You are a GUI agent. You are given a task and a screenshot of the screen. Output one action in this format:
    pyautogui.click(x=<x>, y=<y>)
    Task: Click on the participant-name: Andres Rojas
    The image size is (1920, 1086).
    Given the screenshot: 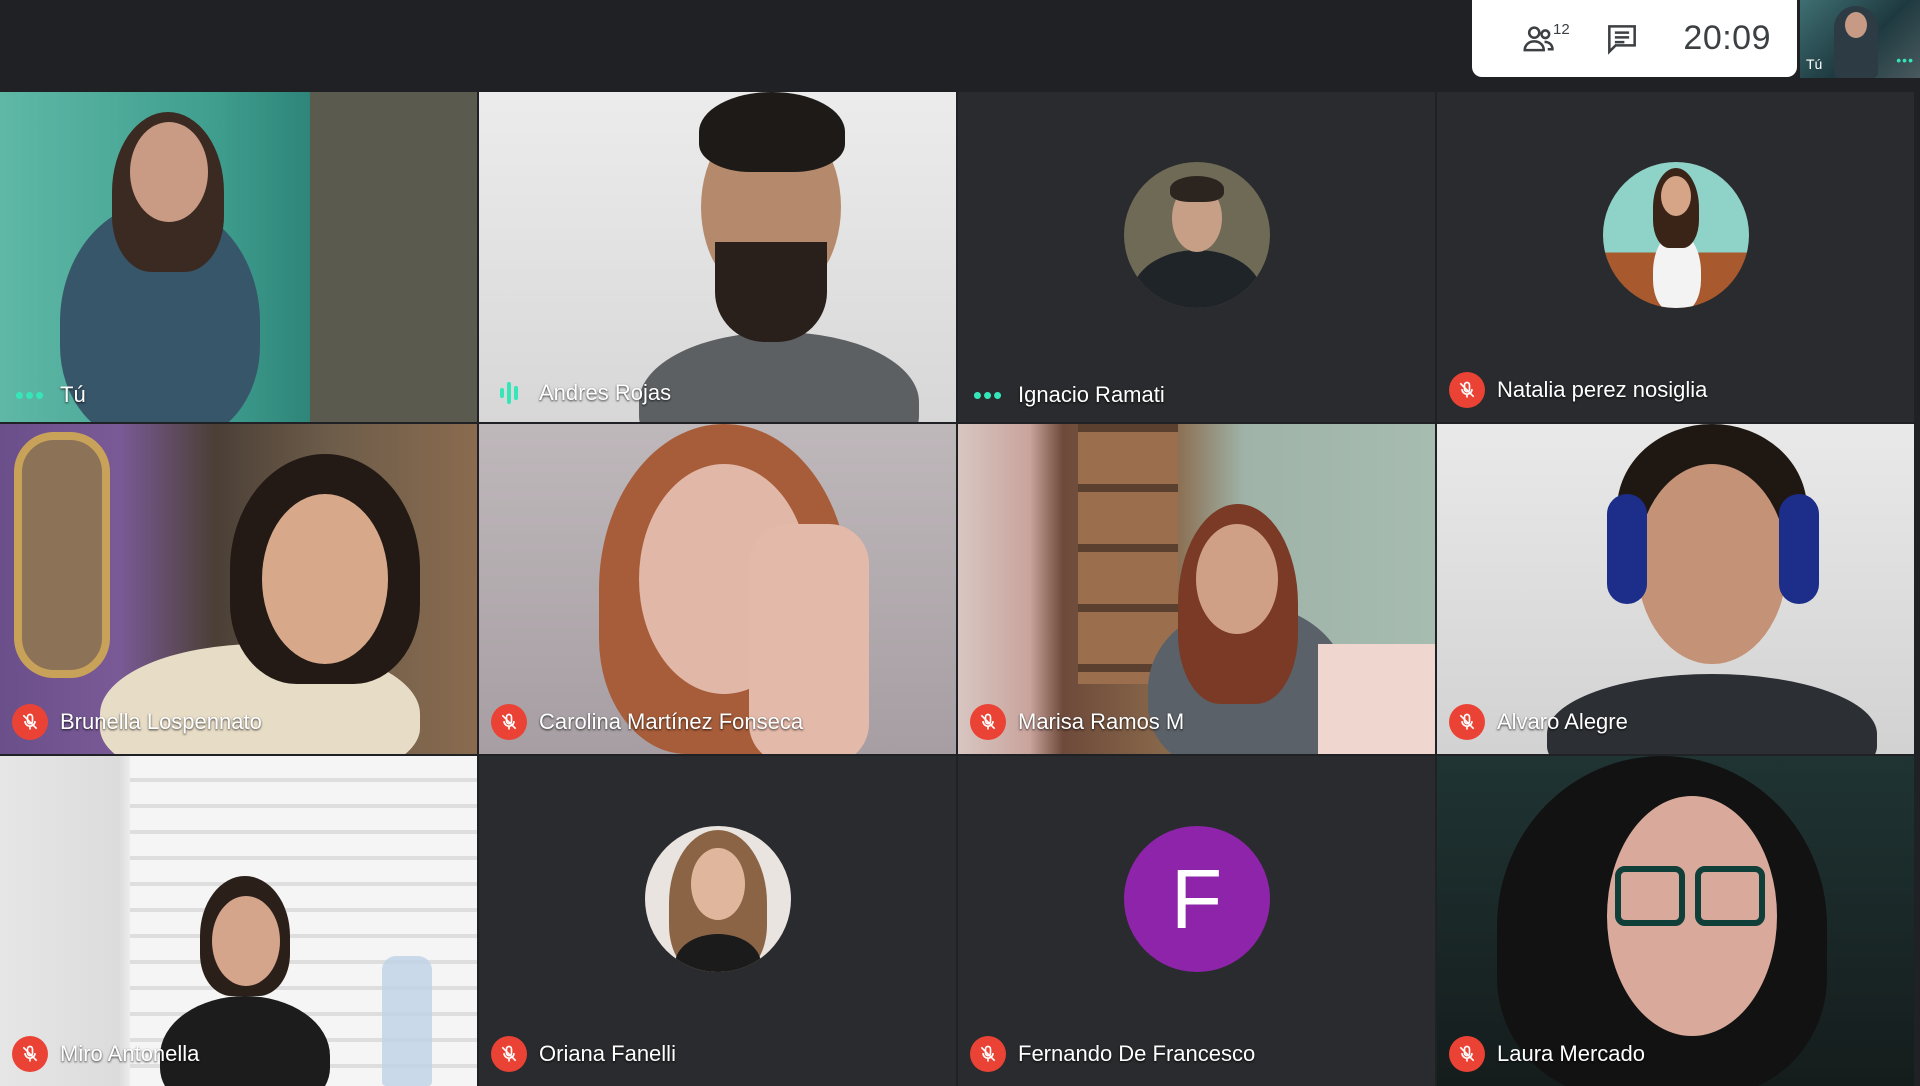 What is the action you would take?
    pyautogui.click(x=605, y=392)
    